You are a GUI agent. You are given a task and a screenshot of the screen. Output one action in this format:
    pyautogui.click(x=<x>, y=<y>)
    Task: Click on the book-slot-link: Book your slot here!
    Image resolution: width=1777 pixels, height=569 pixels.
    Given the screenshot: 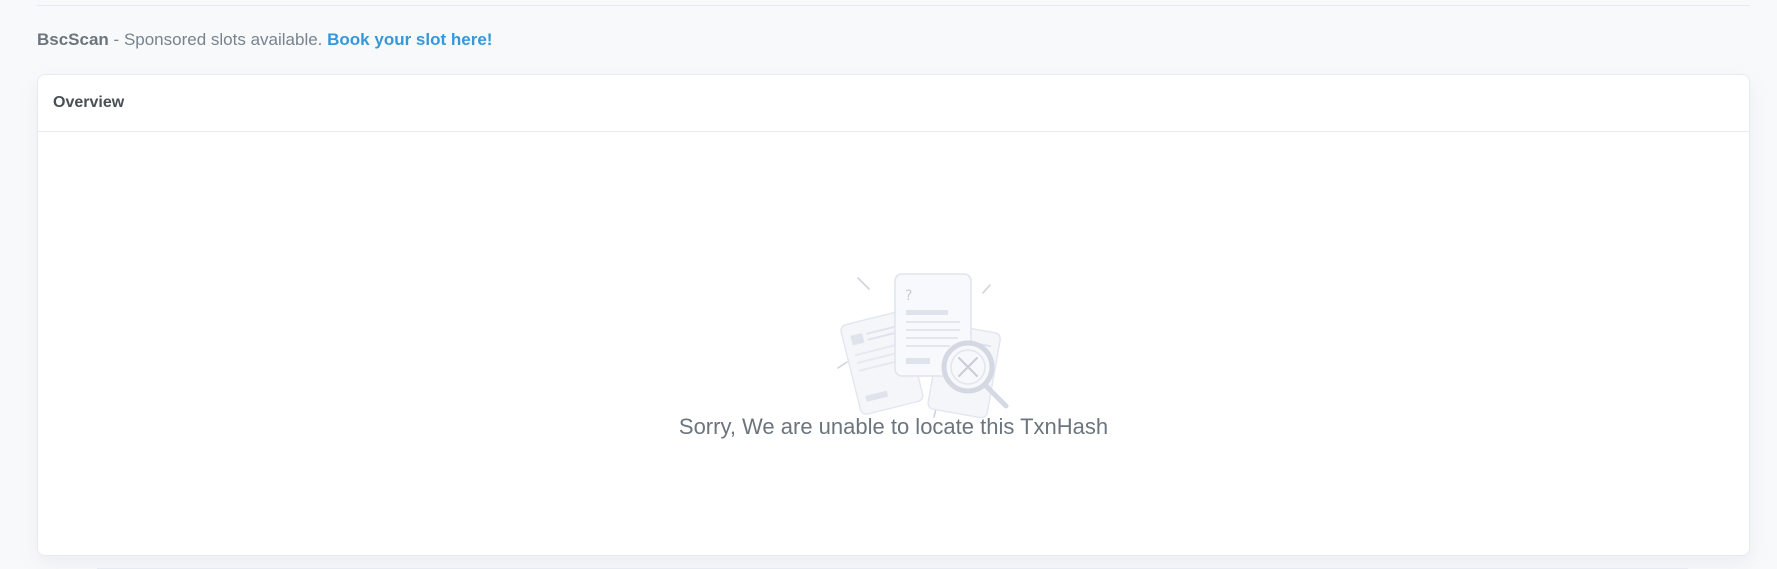 What is the action you would take?
    pyautogui.click(x=409, y=39)
    